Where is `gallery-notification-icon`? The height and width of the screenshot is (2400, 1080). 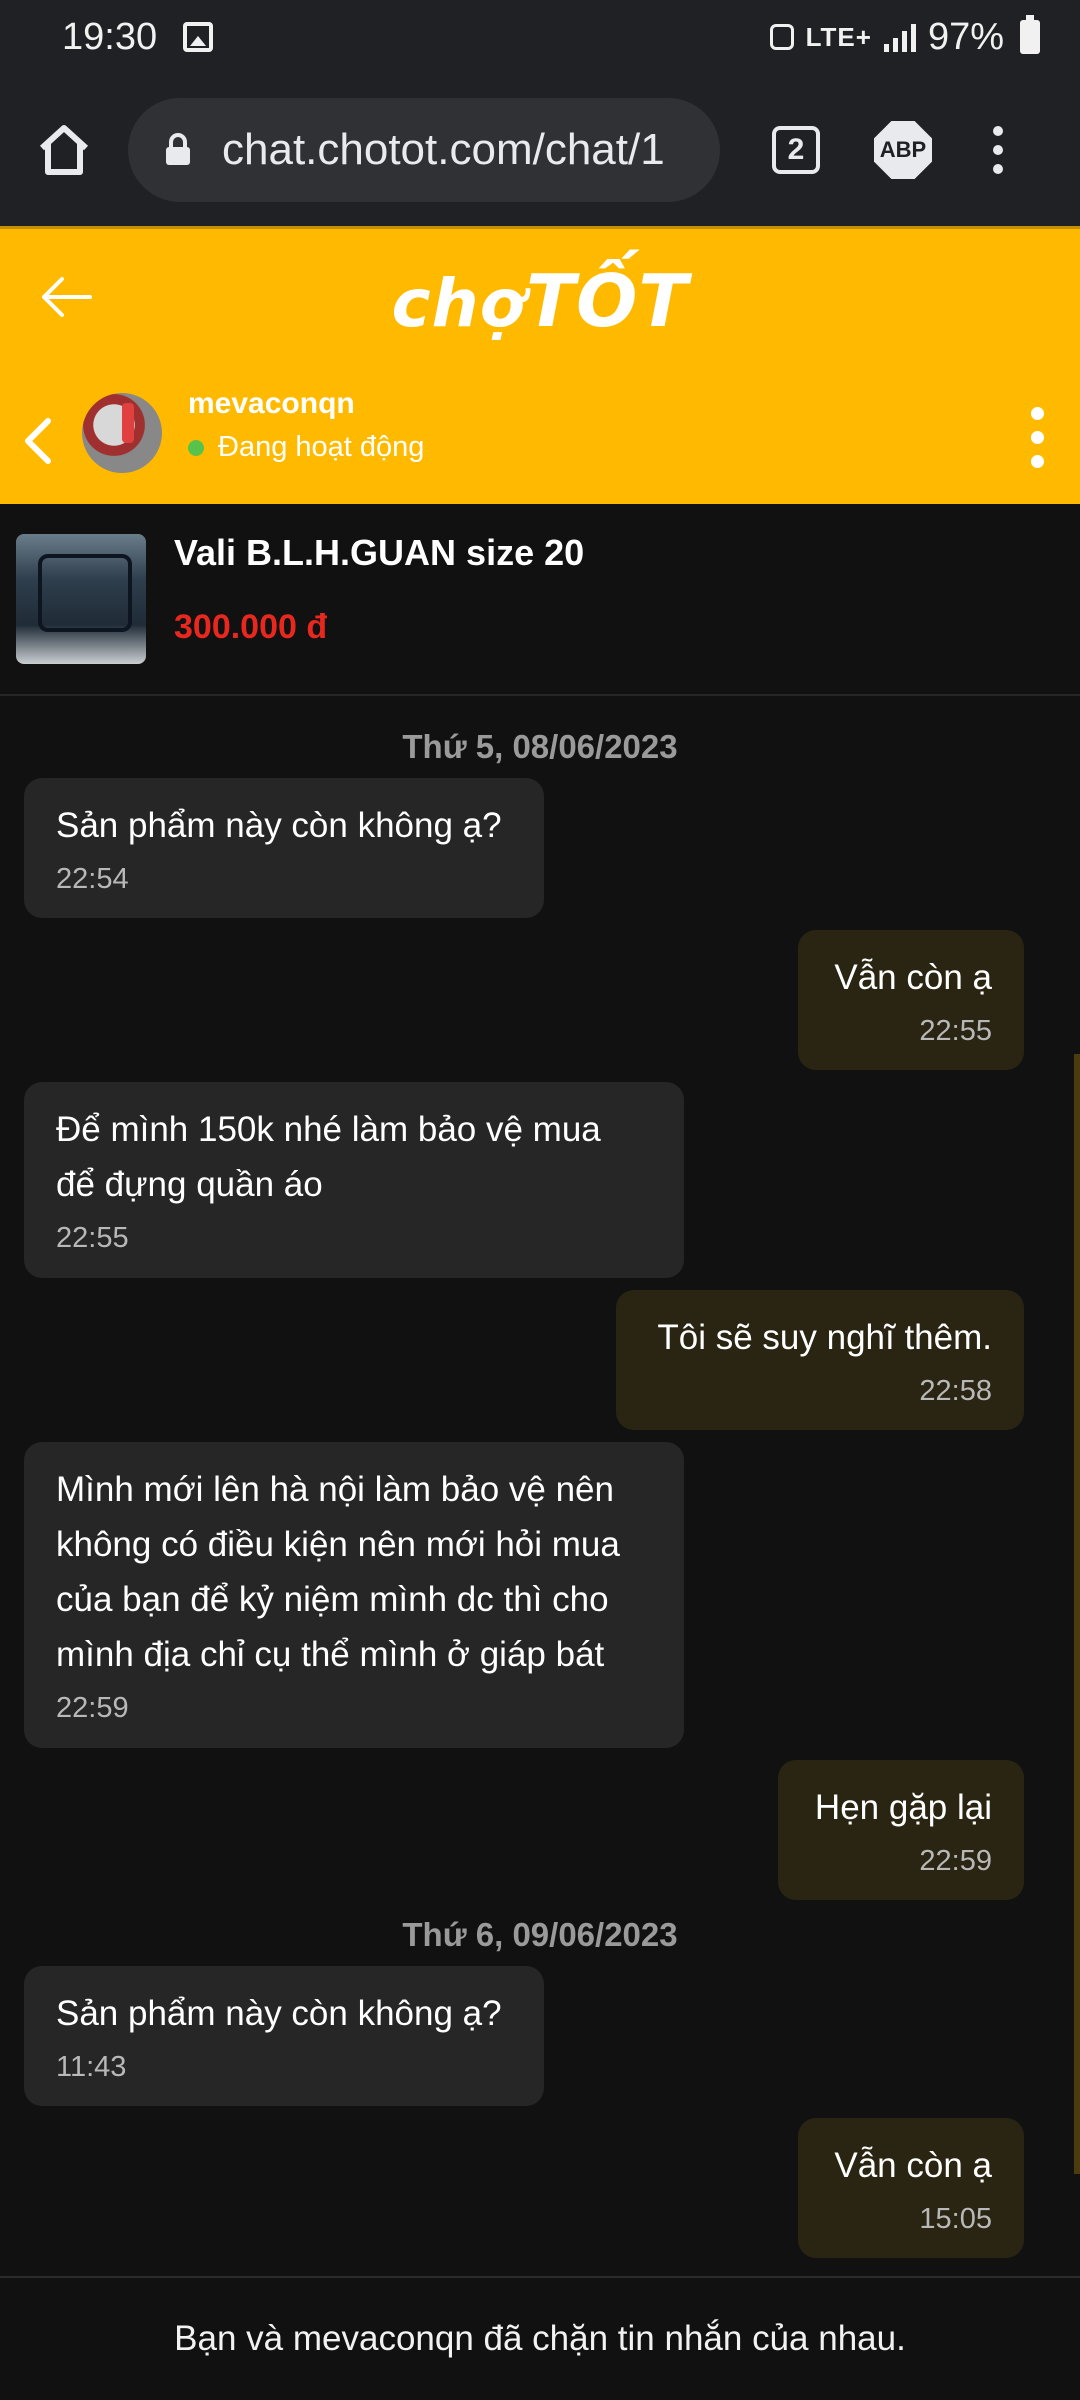 gallery-notification-icon is located at coordinates (198, 37).